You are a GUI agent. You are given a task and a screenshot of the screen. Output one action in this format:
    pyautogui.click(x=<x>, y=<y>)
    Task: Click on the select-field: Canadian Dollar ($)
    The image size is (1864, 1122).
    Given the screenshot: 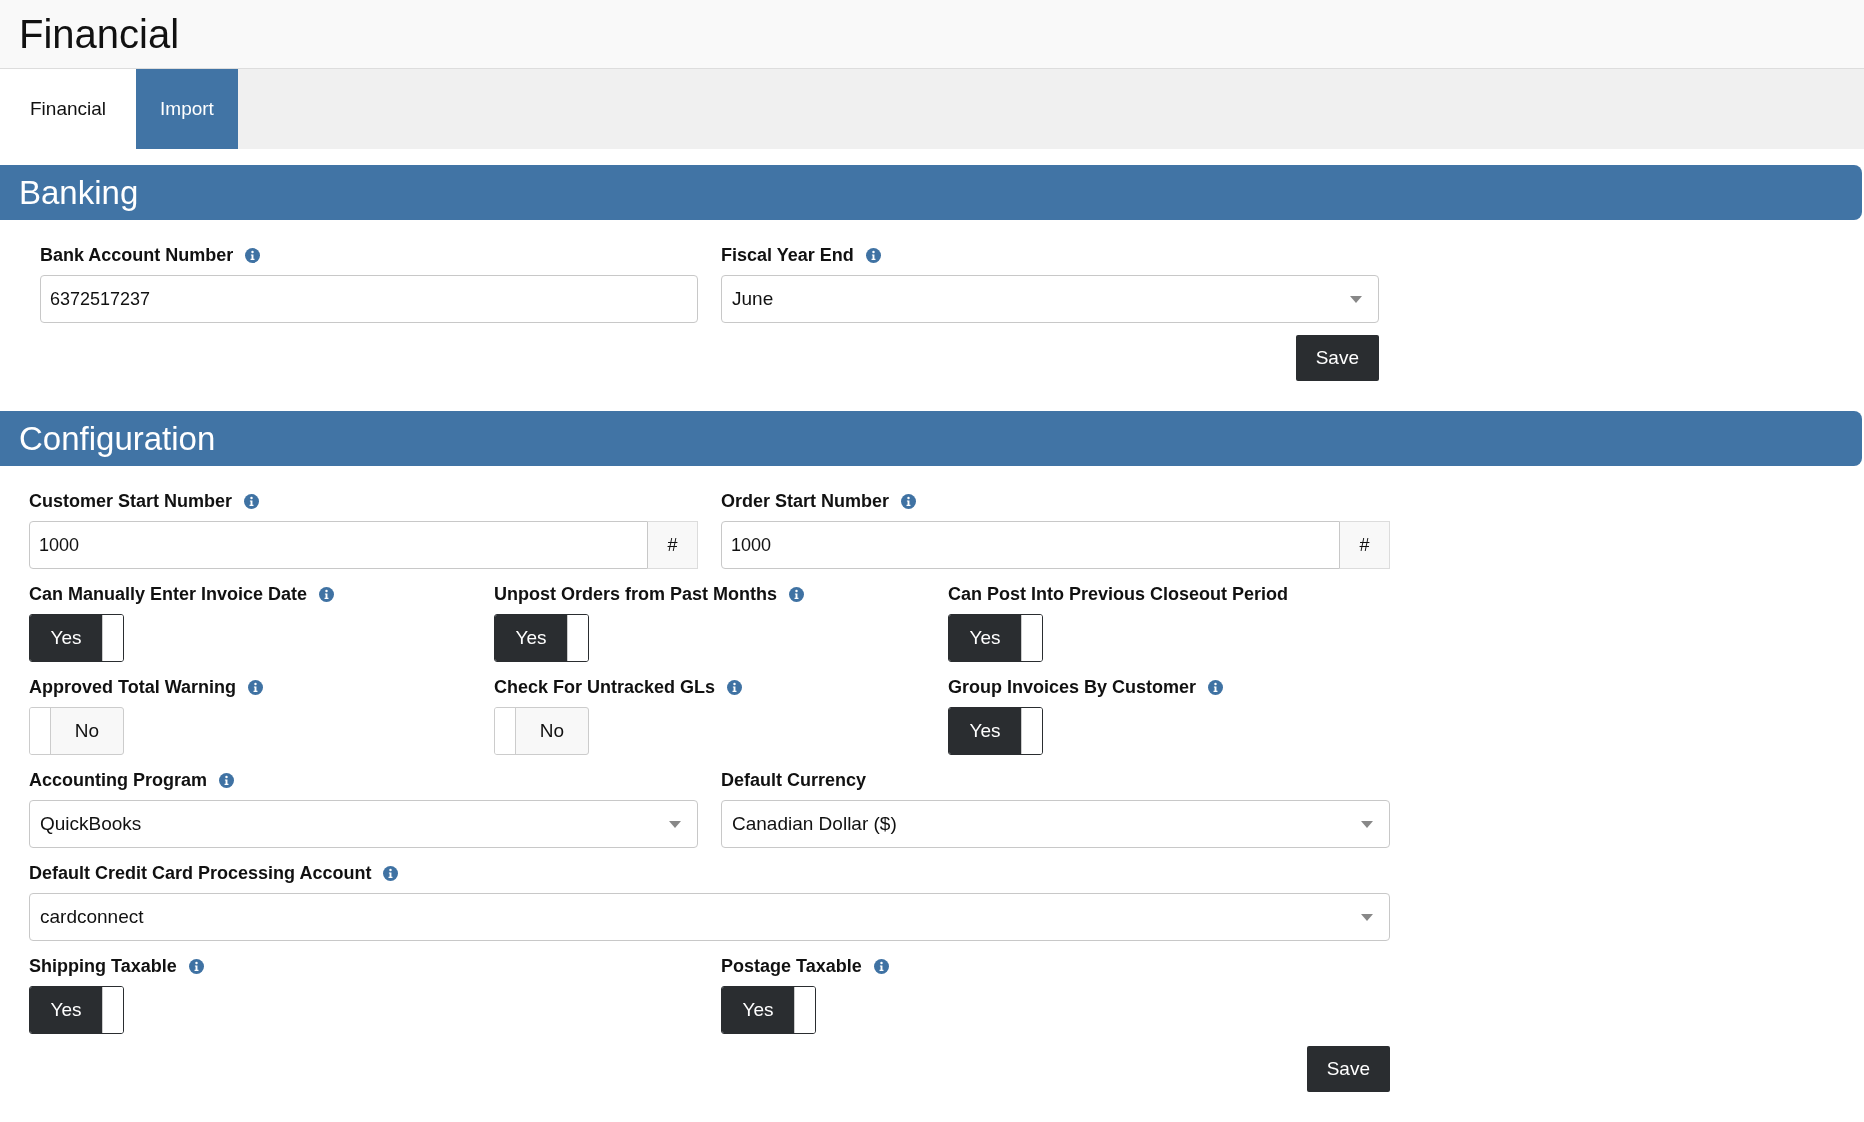 What is the action you would take?
    pyautogui.click(x=1055, y=824)
    